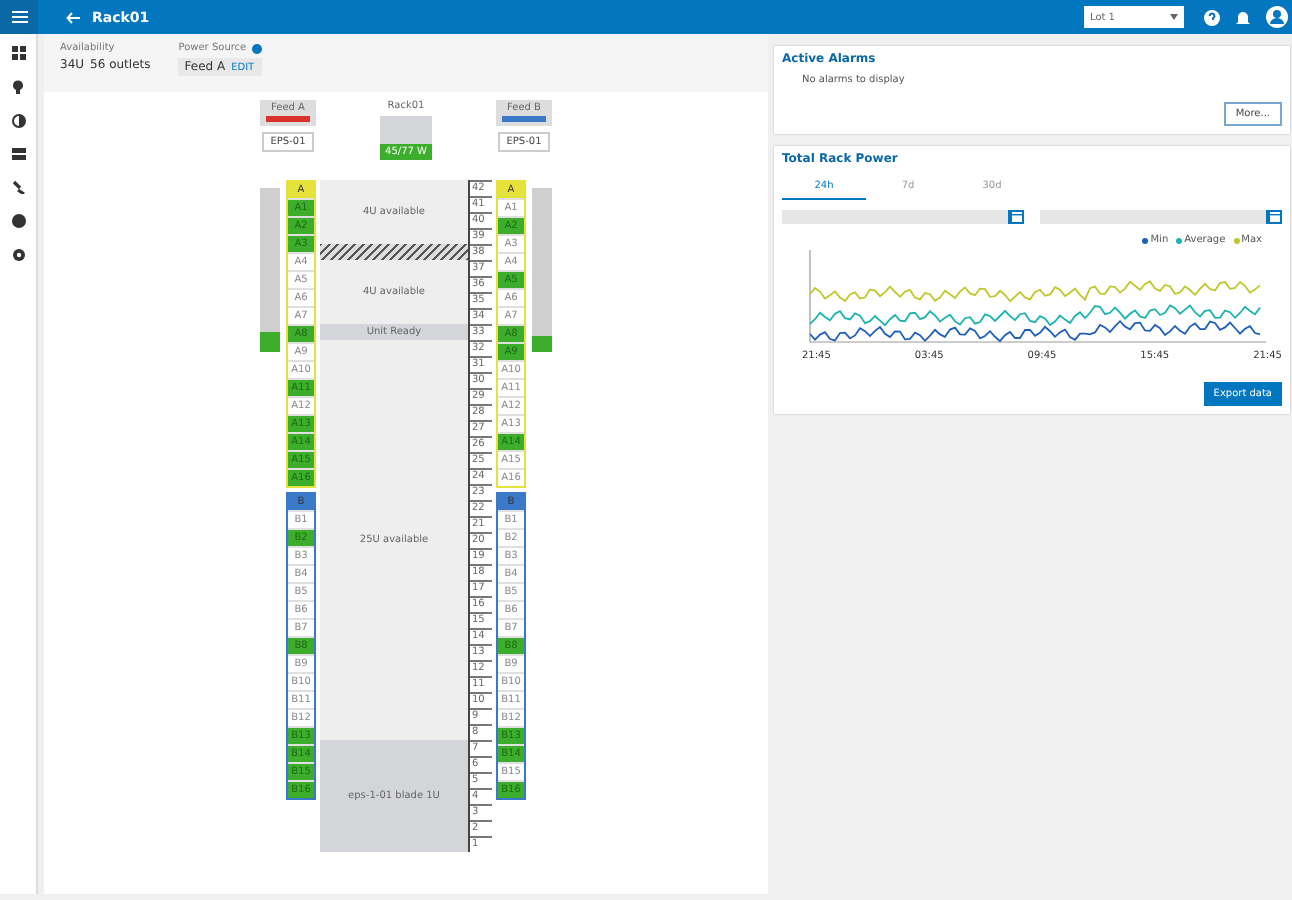  What do you see at coordinates (18, 121) in the screenshot?
I see `contrast-icon` at bounding box center [18, 121].